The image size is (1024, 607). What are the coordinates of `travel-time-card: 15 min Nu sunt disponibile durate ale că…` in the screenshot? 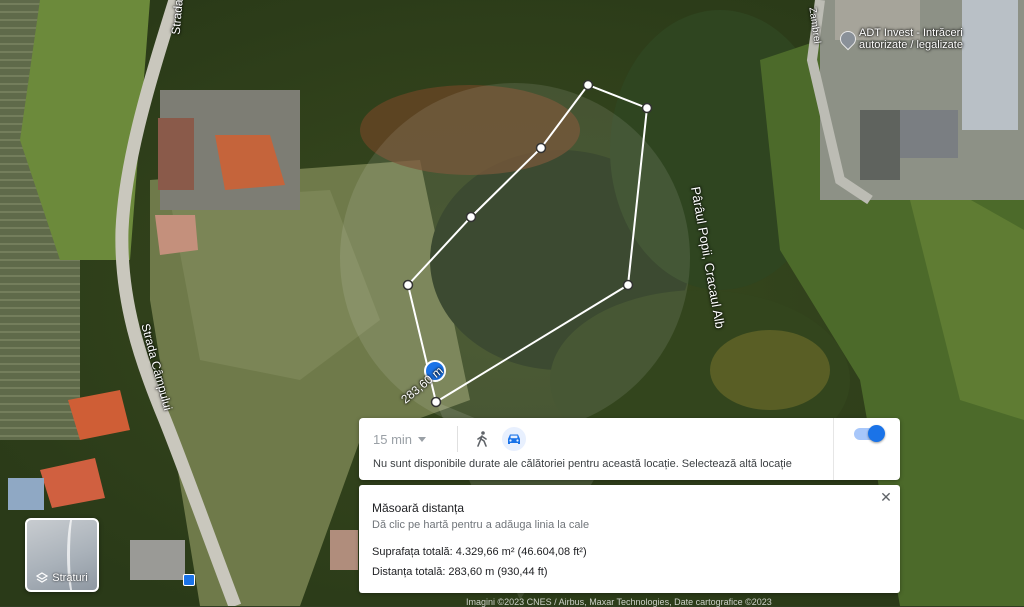 It's located at (629, 449).